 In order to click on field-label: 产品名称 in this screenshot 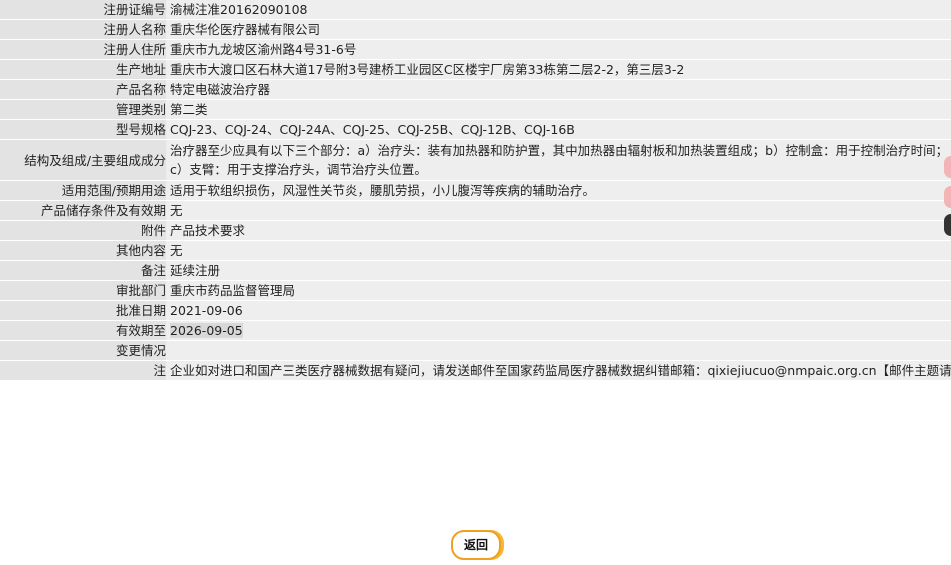, I will do `click(83, 89)`.